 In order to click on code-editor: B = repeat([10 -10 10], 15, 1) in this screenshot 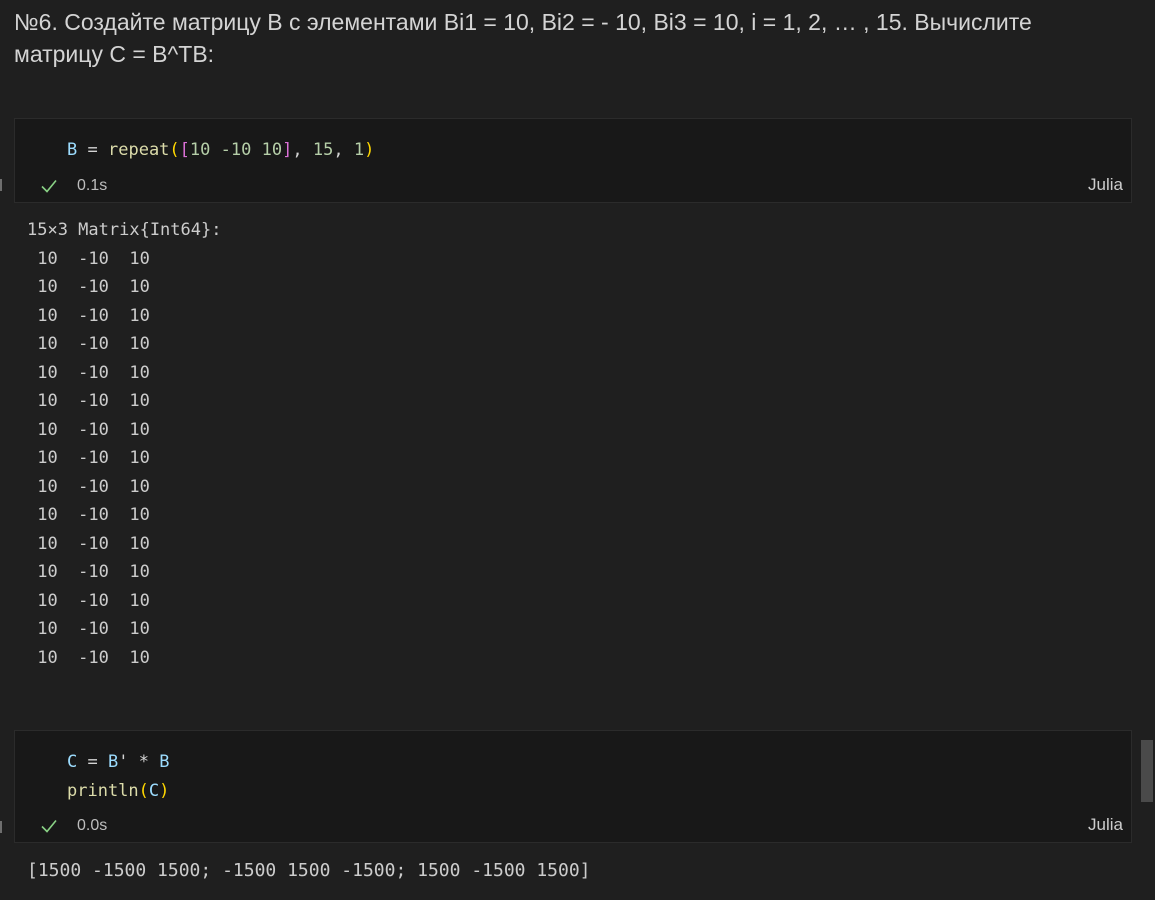, I will do `click(220, 150)`.